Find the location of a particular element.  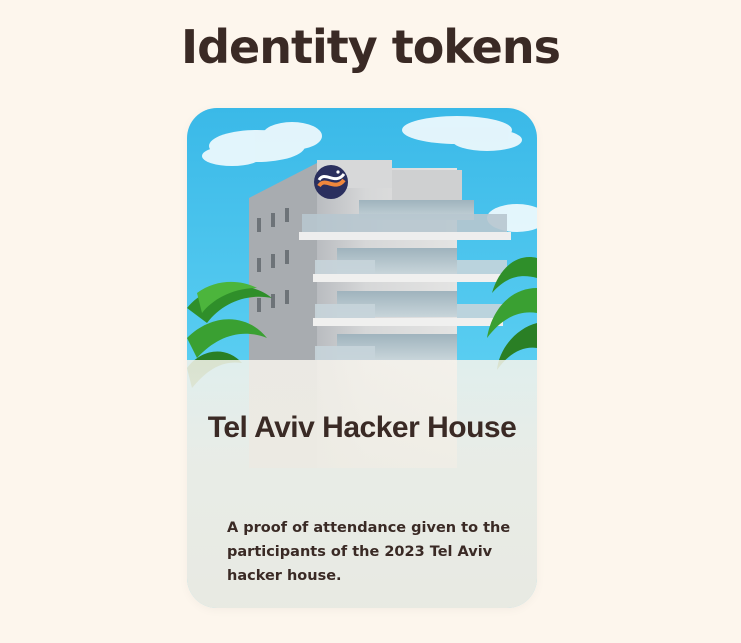

page-title: Identity tokens is located at coordinates (370, 47).